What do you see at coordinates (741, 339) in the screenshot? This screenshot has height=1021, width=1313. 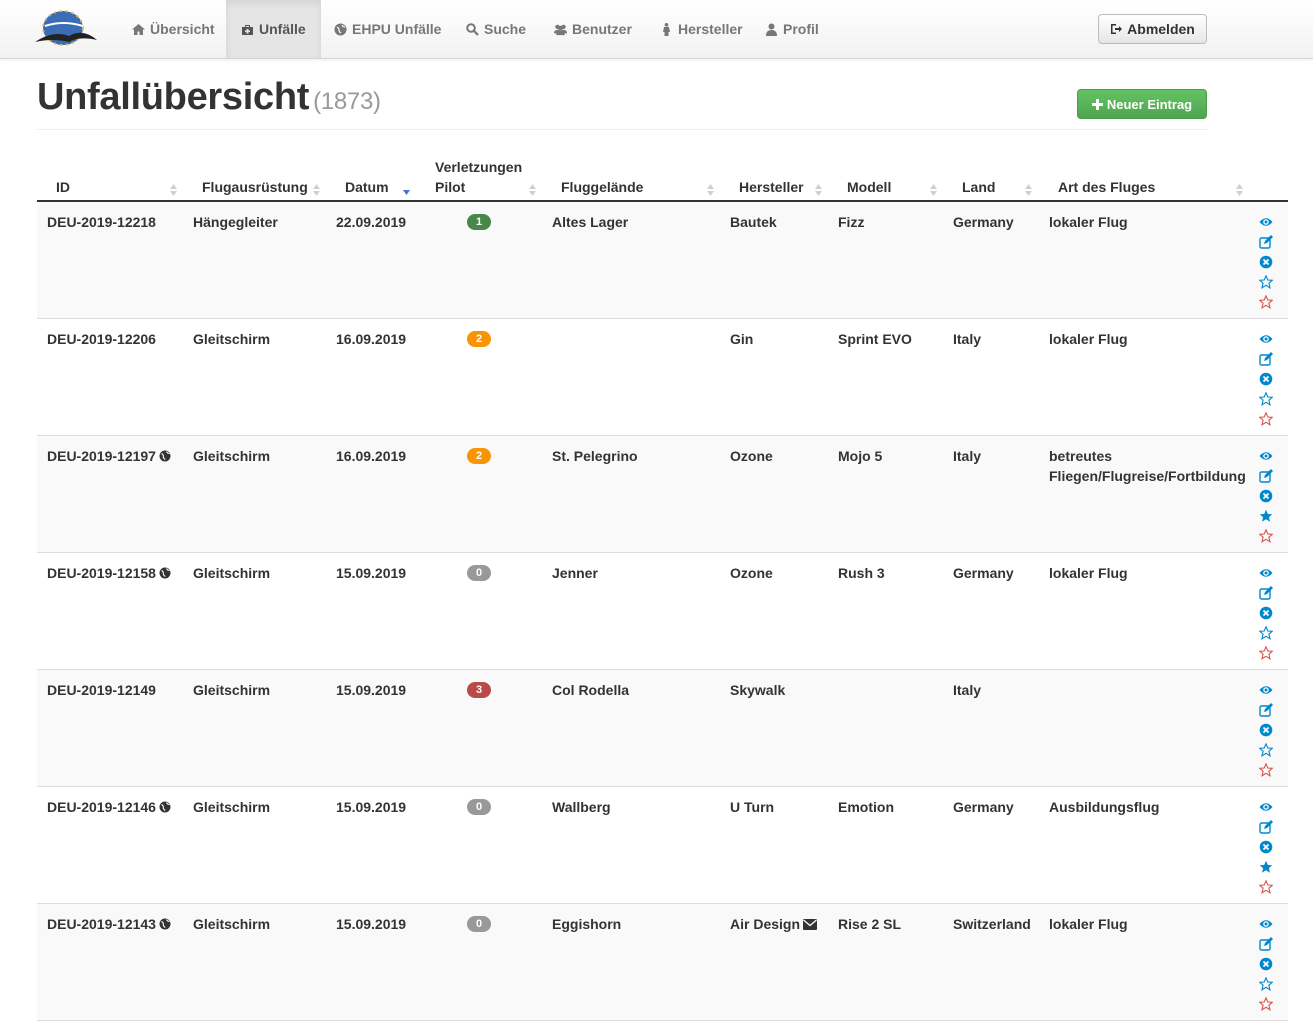 I see `cell-manufacturer: Gin` at bounding box center [741, 339].